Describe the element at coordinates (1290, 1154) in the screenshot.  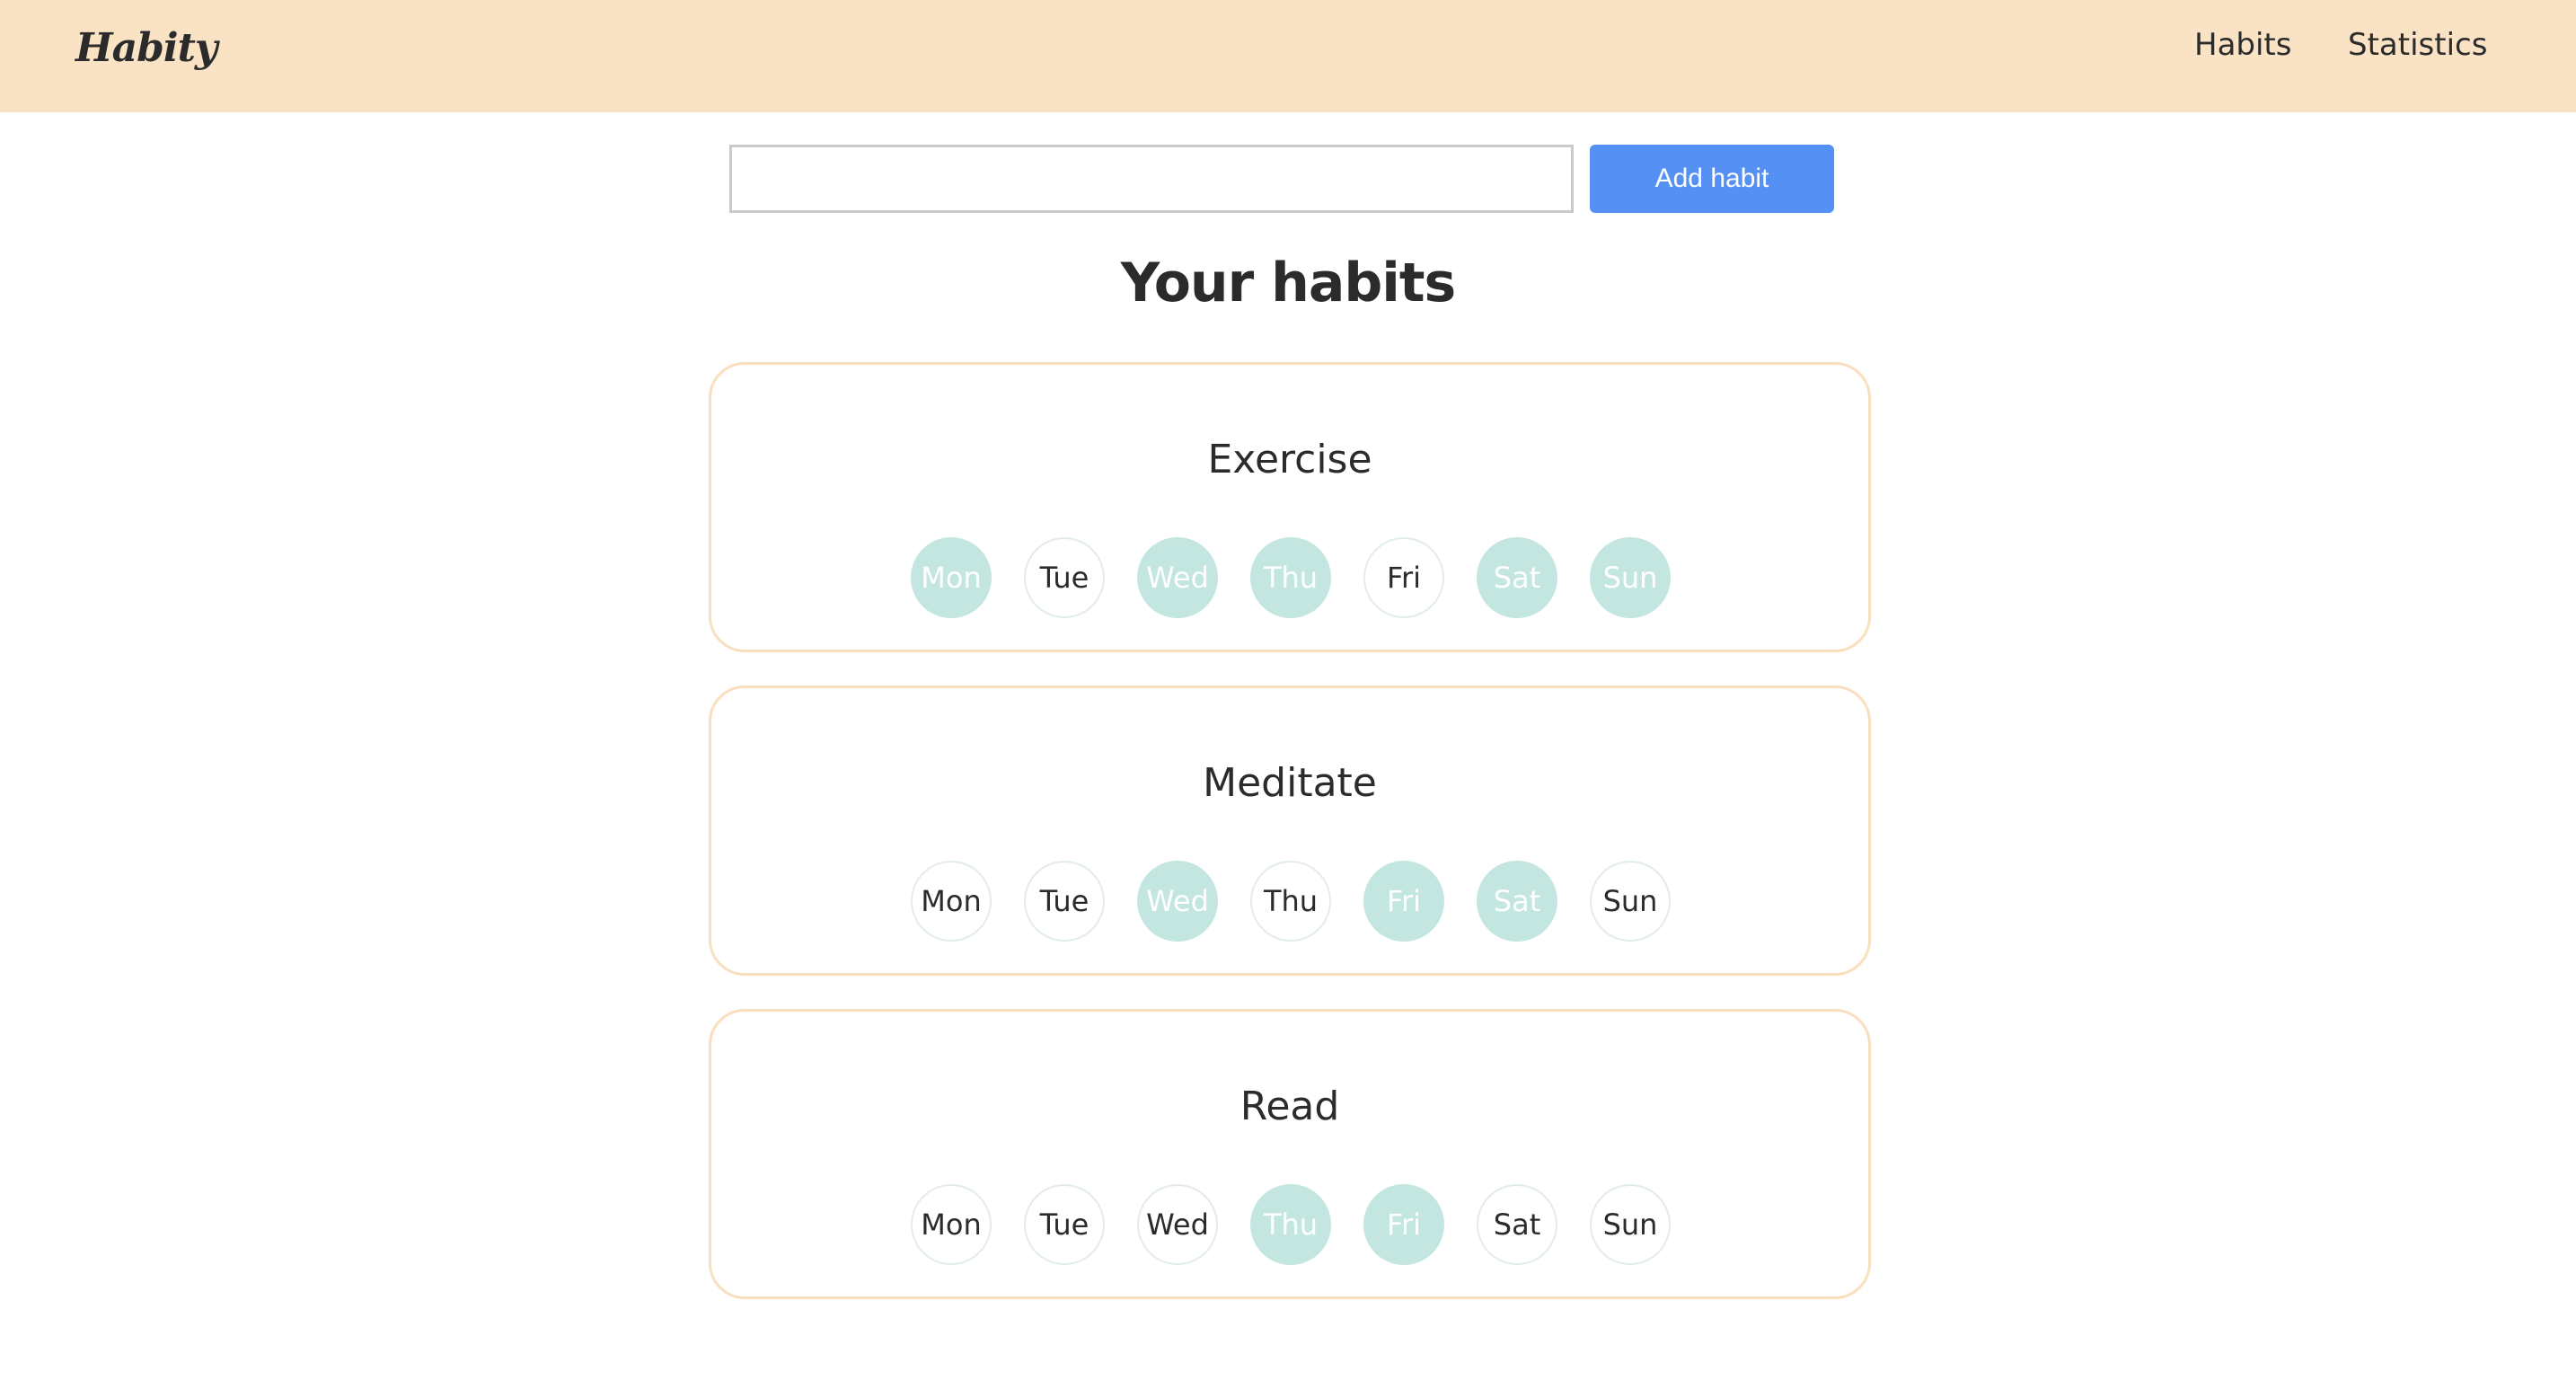
I see `habit-card-read: Read Mon Tue Wed Thu Fri Sat Sun` at that location.